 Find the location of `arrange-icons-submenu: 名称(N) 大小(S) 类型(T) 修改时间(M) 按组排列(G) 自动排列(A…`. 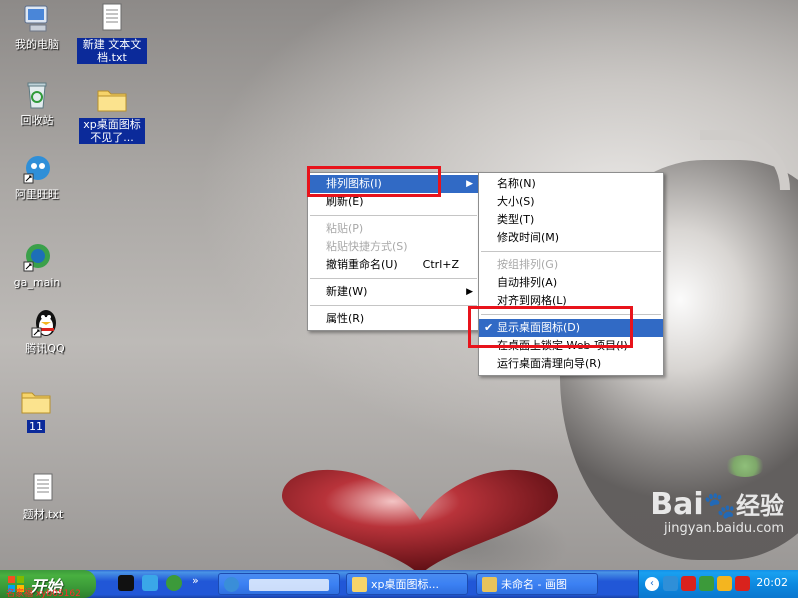

arrange-icons-submenu: 名称(N) 大小(S) 类型(T) 修改时间(M) 按组排列(G) 自动排列(A… is located at coordinates (571, 274).